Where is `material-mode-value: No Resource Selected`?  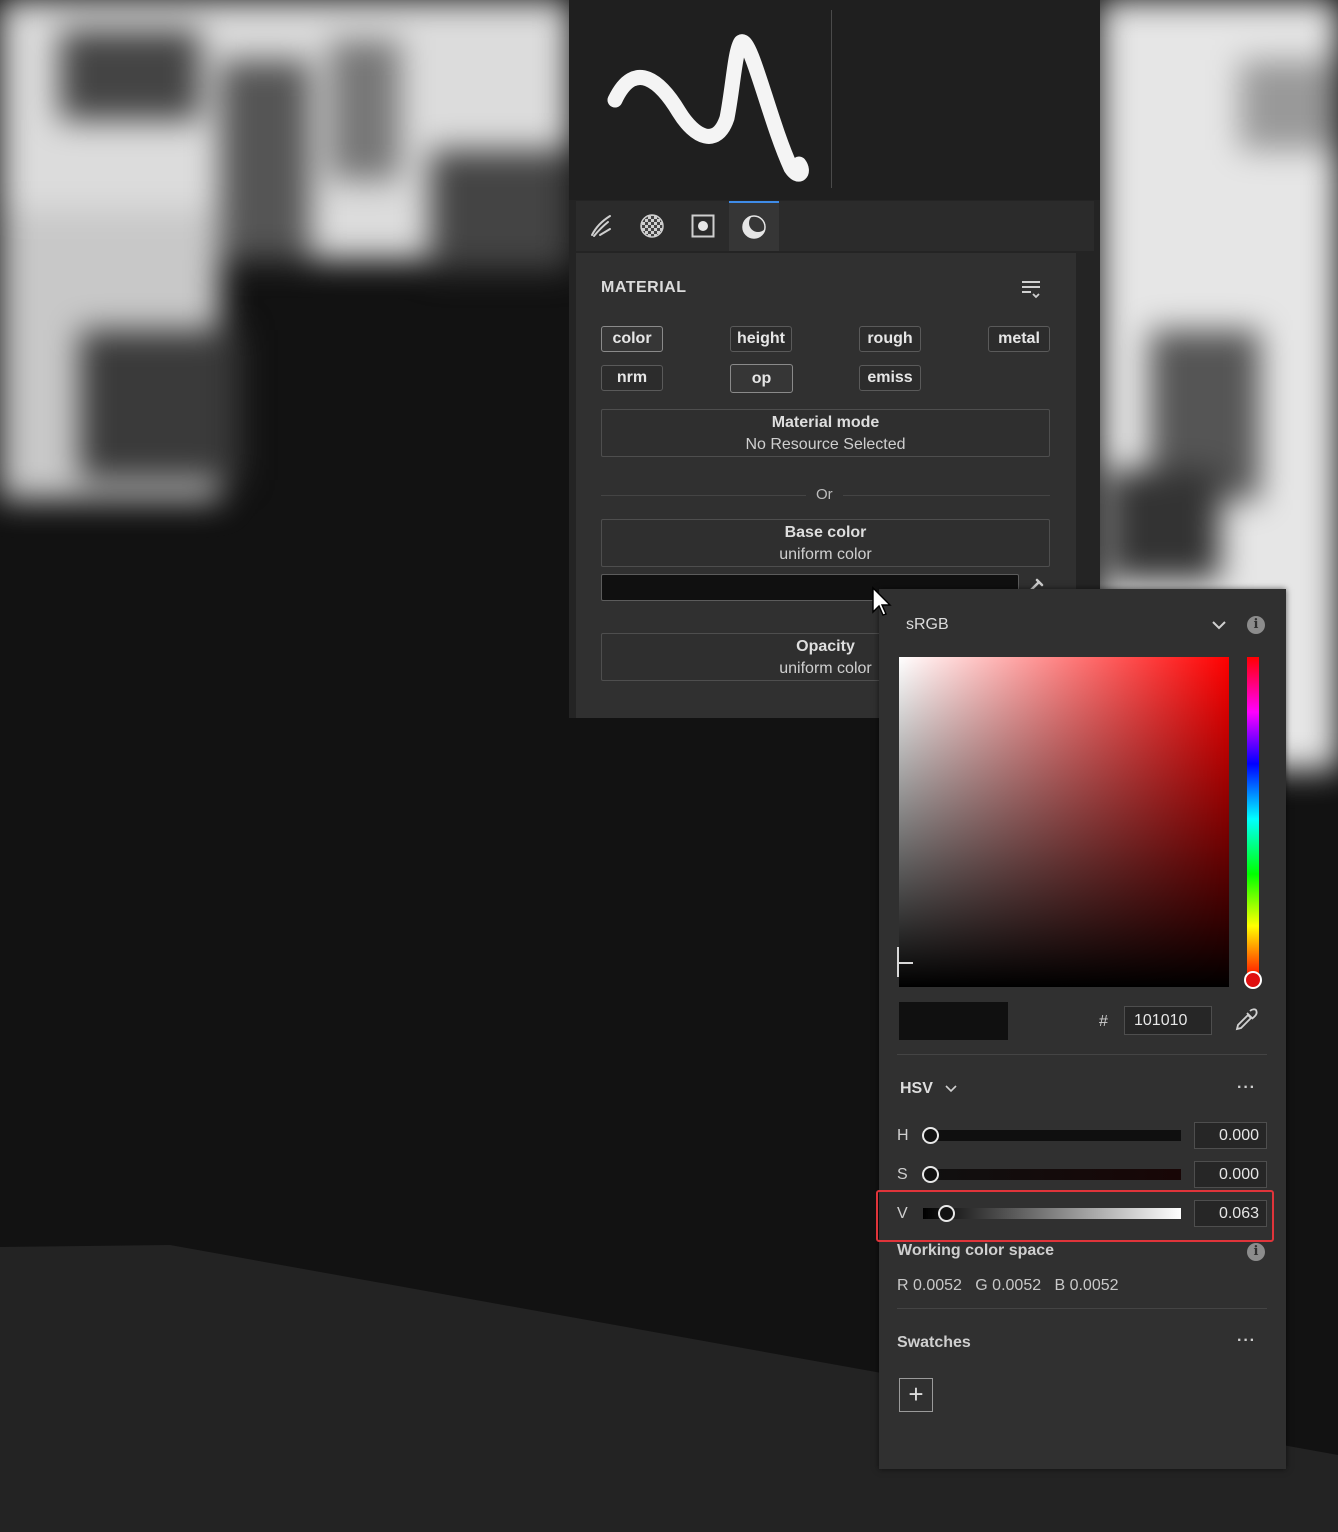 material-mode-value: No Resource Selected is located at coordinates (825, 444).